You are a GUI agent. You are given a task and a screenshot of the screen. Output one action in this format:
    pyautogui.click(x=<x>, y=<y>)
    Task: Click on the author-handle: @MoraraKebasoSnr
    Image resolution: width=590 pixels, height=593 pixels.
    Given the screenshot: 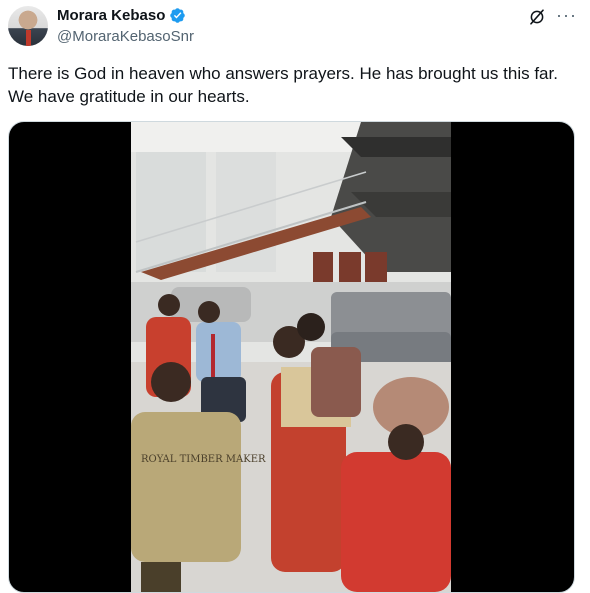 What is the action you would take?
    pyautogui.click(x=125, y=36)
    